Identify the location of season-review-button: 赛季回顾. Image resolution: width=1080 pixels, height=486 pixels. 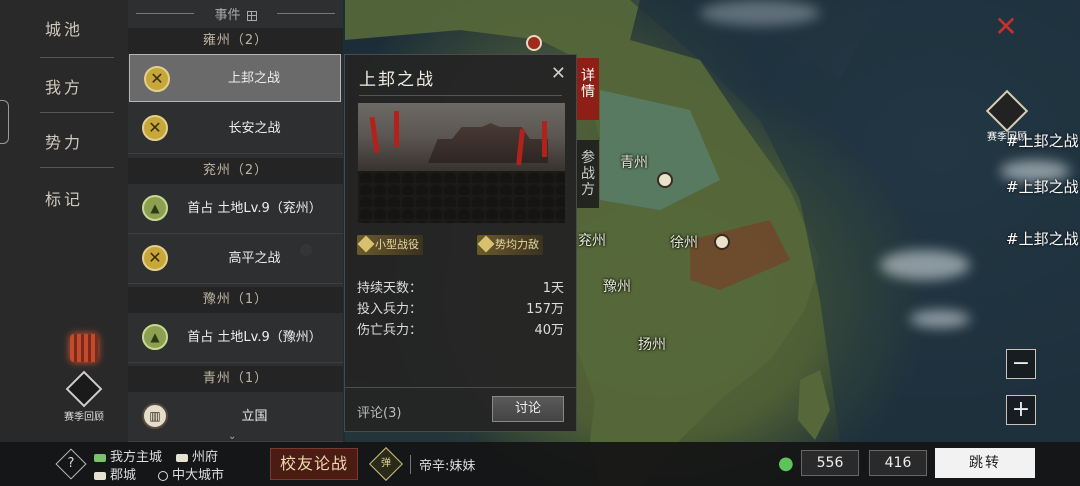
(84, 396).